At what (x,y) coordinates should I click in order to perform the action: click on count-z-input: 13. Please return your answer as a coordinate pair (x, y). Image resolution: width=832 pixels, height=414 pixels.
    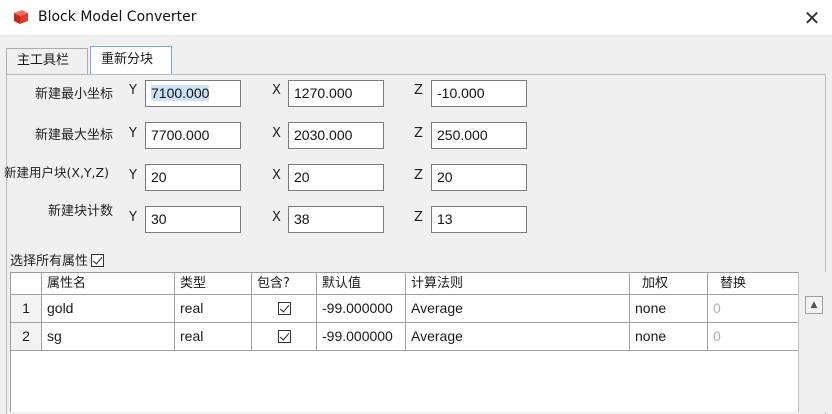
    Looking at the image, I should click on (479, 219).